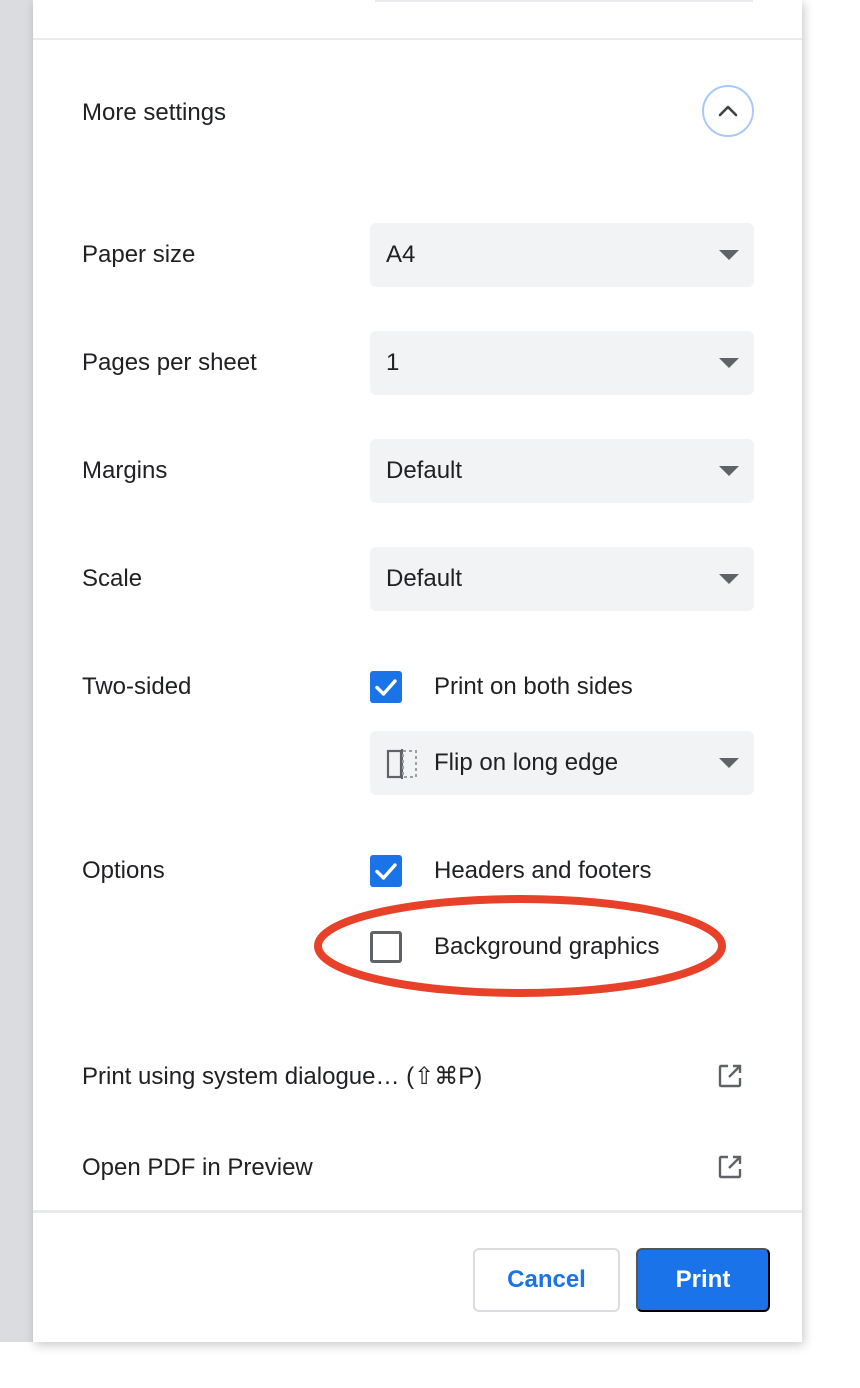 Image resolution: width=860 pixels, height=1388 pixels. What do you see at coordinates (401, 254) in the screenshot?
I see `paper-size-value: A4` at bounding box center [401, 254].